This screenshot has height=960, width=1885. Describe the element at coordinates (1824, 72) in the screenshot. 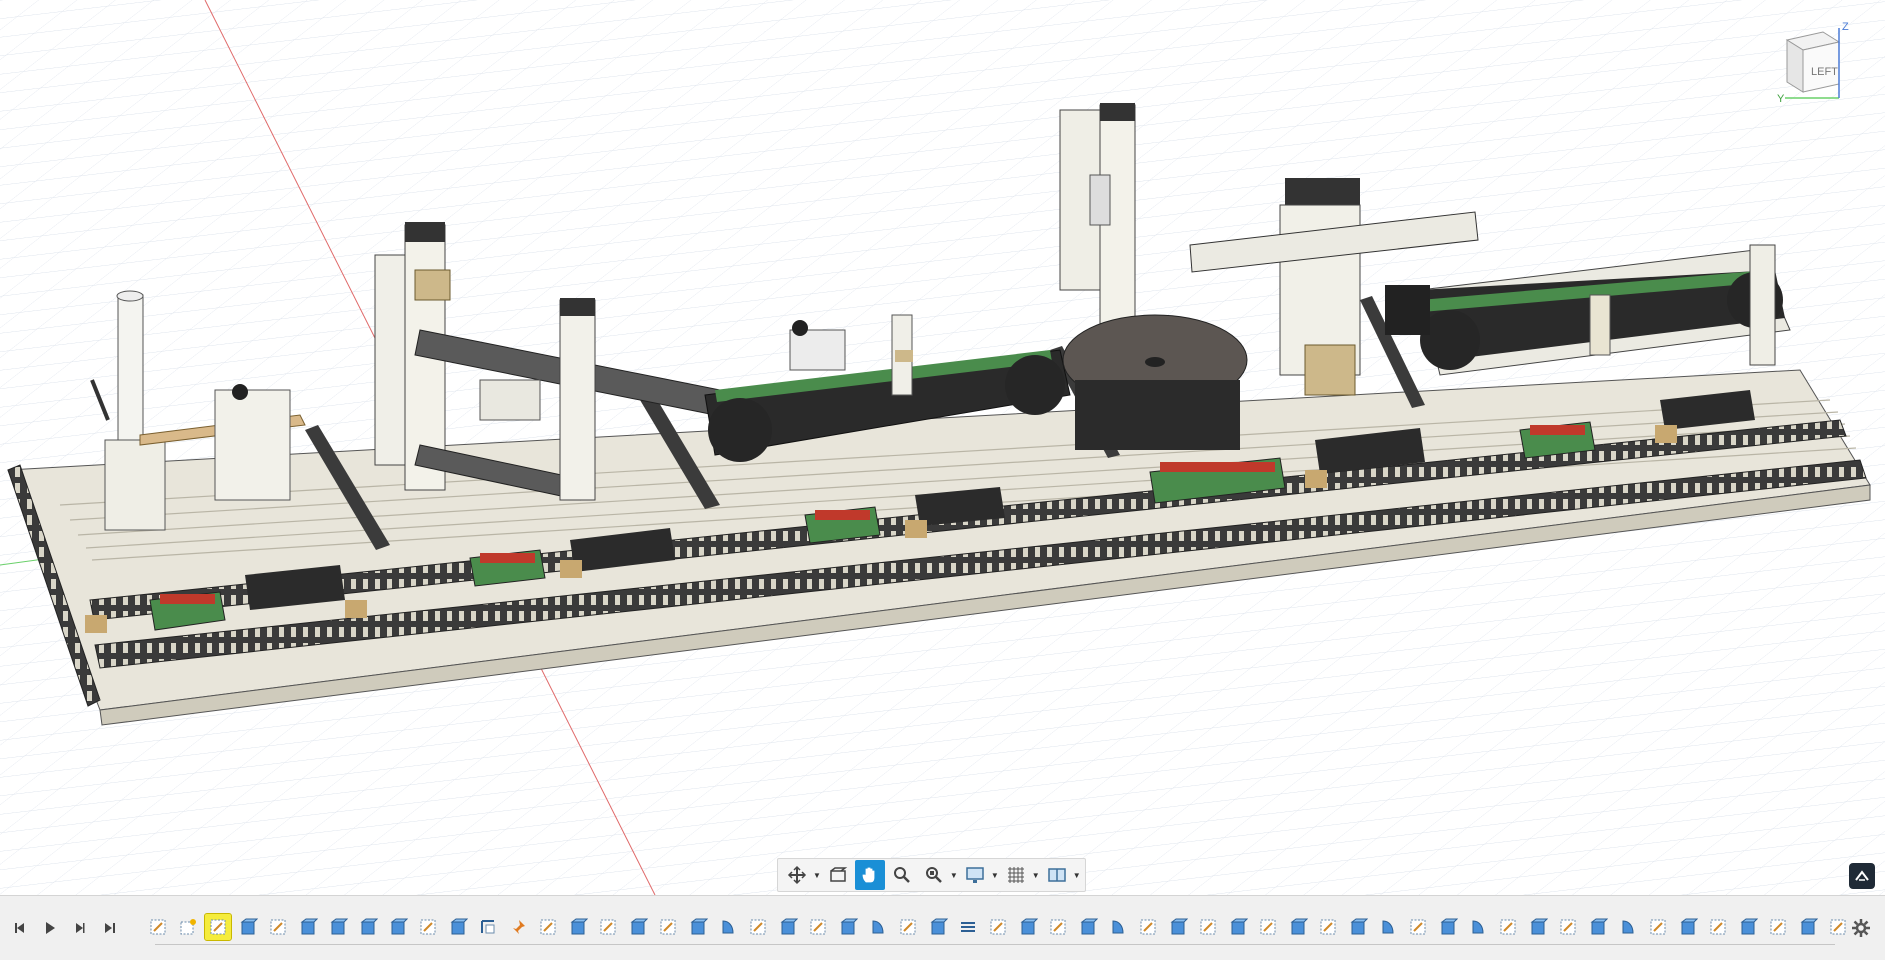

I see `view-cube-face-label: LEFT` at that location.